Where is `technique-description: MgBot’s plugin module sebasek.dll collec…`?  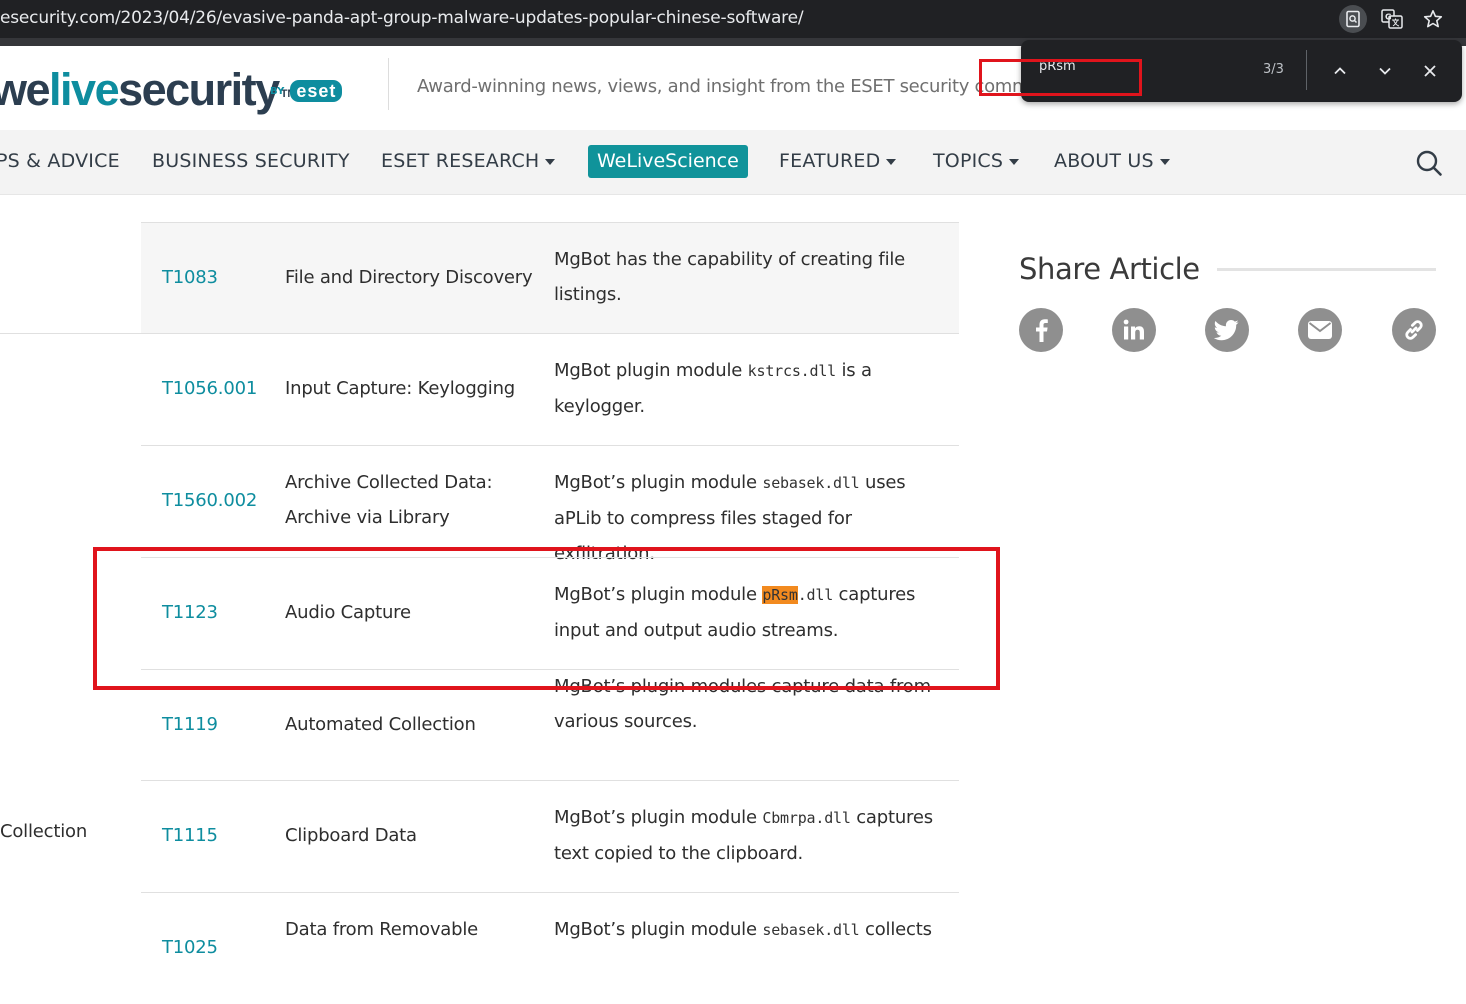 technique-description: MgBot’s plugin module sebasek.dll collec… is located at coordinates (743, 929).